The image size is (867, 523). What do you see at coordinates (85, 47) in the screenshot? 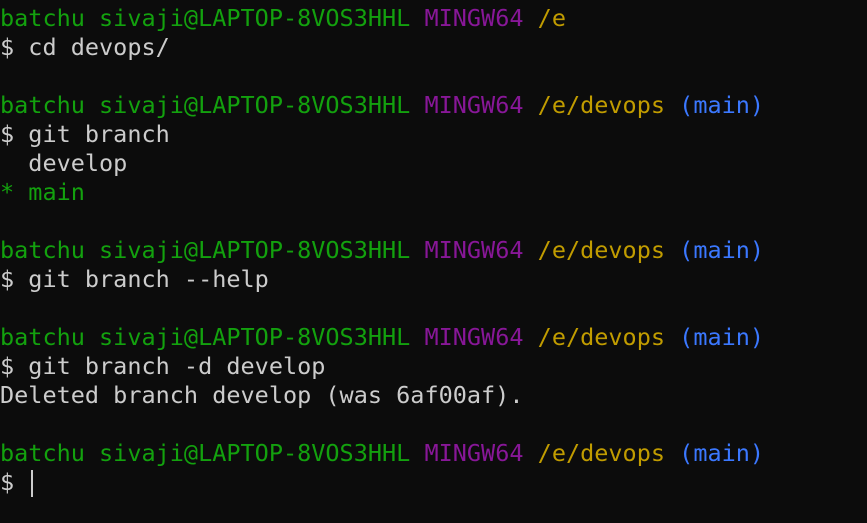
I see `command-line: $ cd devops/` at bounding box center [85, 47].